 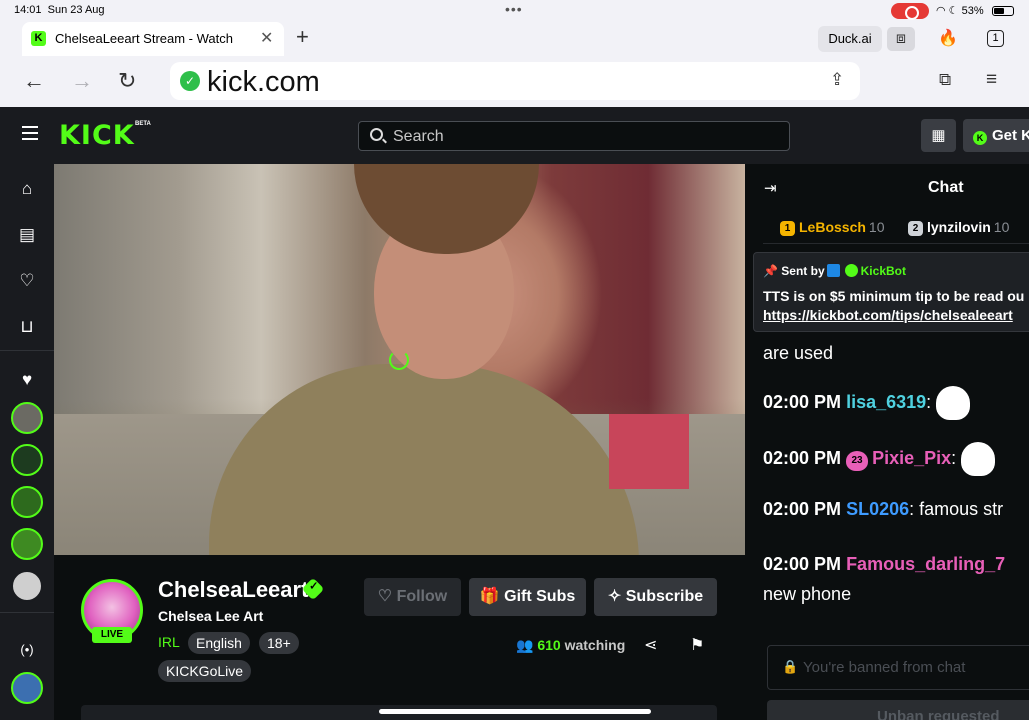 What do you see at coordinates (143, 124) in the screenshot?
I see `beta-label: BETA` at bounding box center [143, 124].